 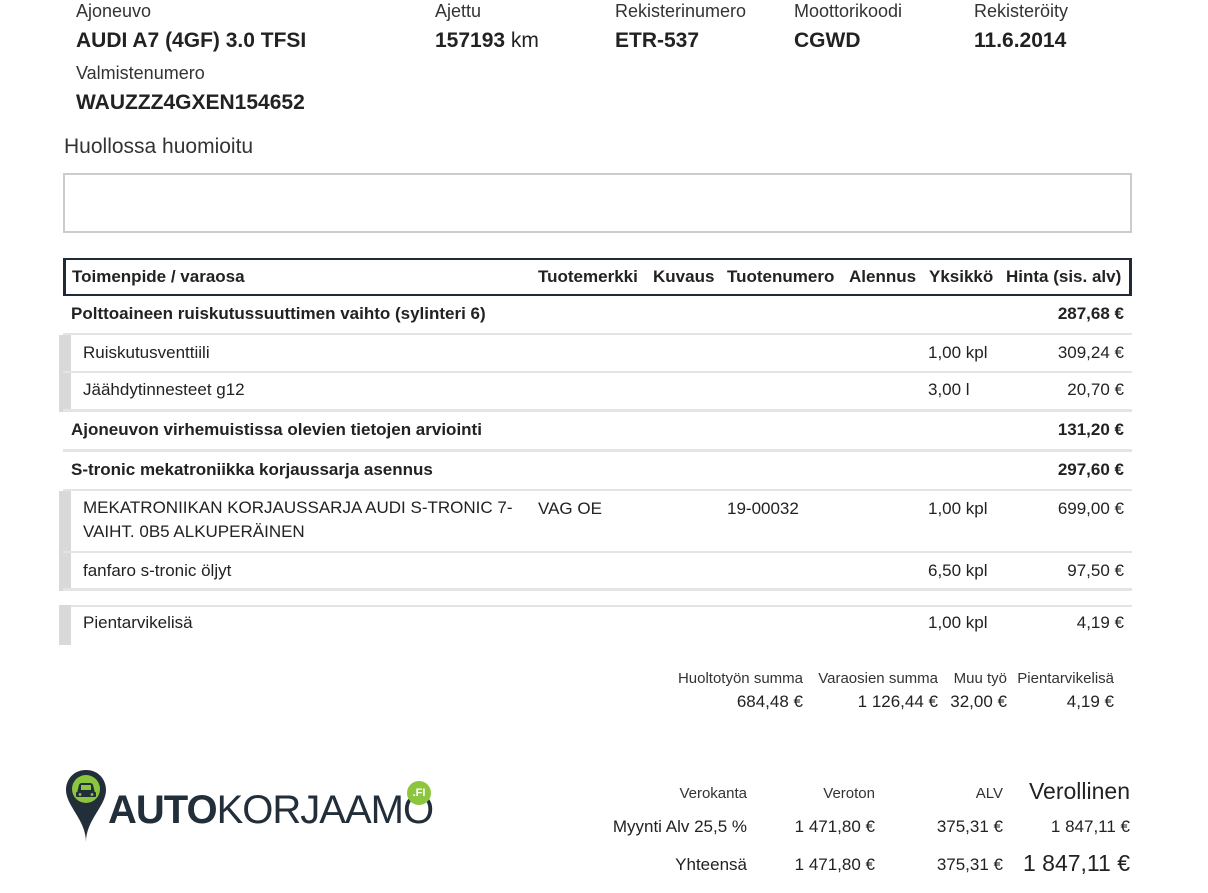 I want to click on col-header-unit: Yksikkö, so click(x=961, y=276).